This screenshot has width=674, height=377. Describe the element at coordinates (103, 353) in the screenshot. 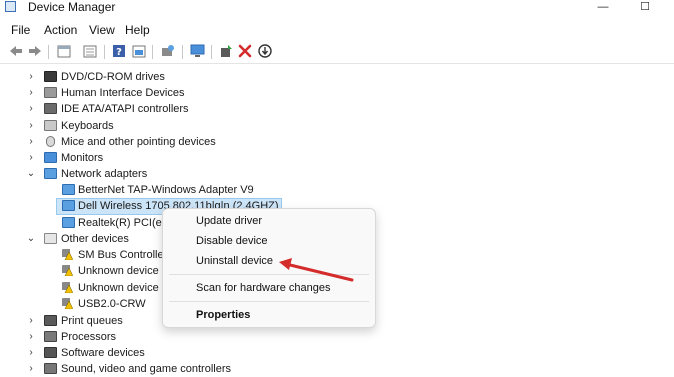

I see `tree-item-label: Software devices` at that location.